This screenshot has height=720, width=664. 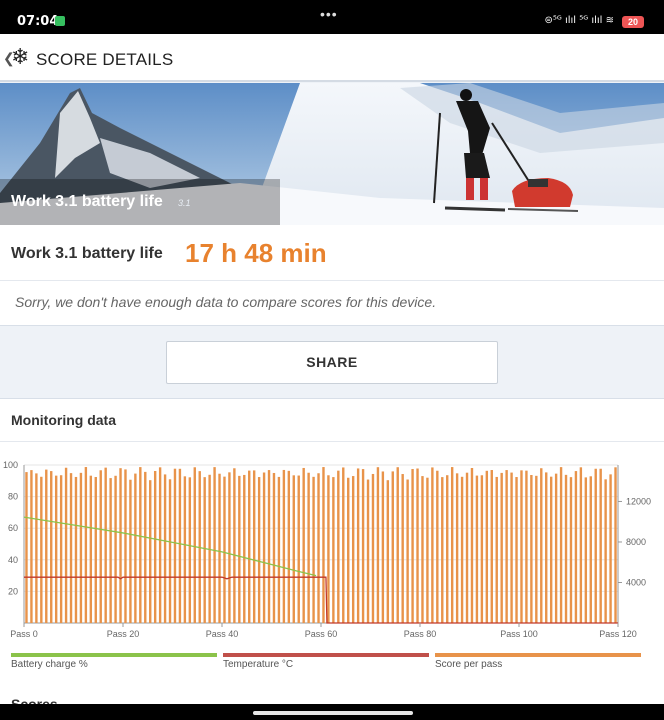 What do you see at coordinates (326, 663) in the screenshot?
I see `legend-temperature: Temperature °C` at bounding box center [326, 663].